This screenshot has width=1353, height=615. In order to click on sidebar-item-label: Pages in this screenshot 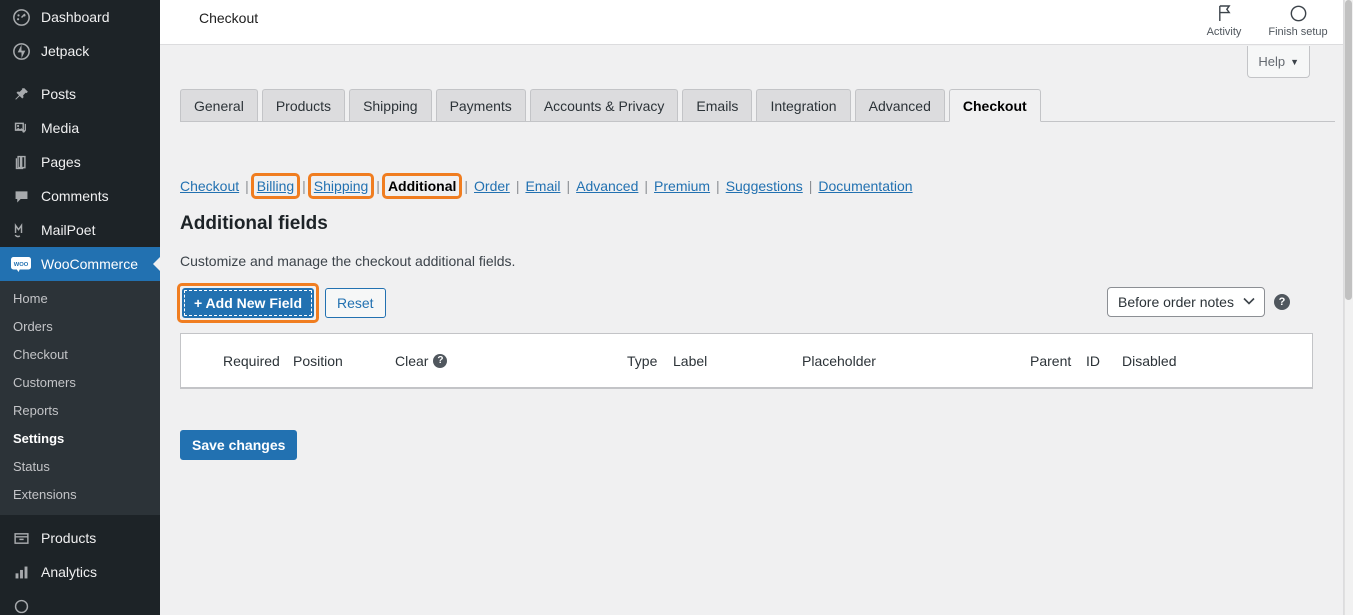, I will do `click(61, 162)`.